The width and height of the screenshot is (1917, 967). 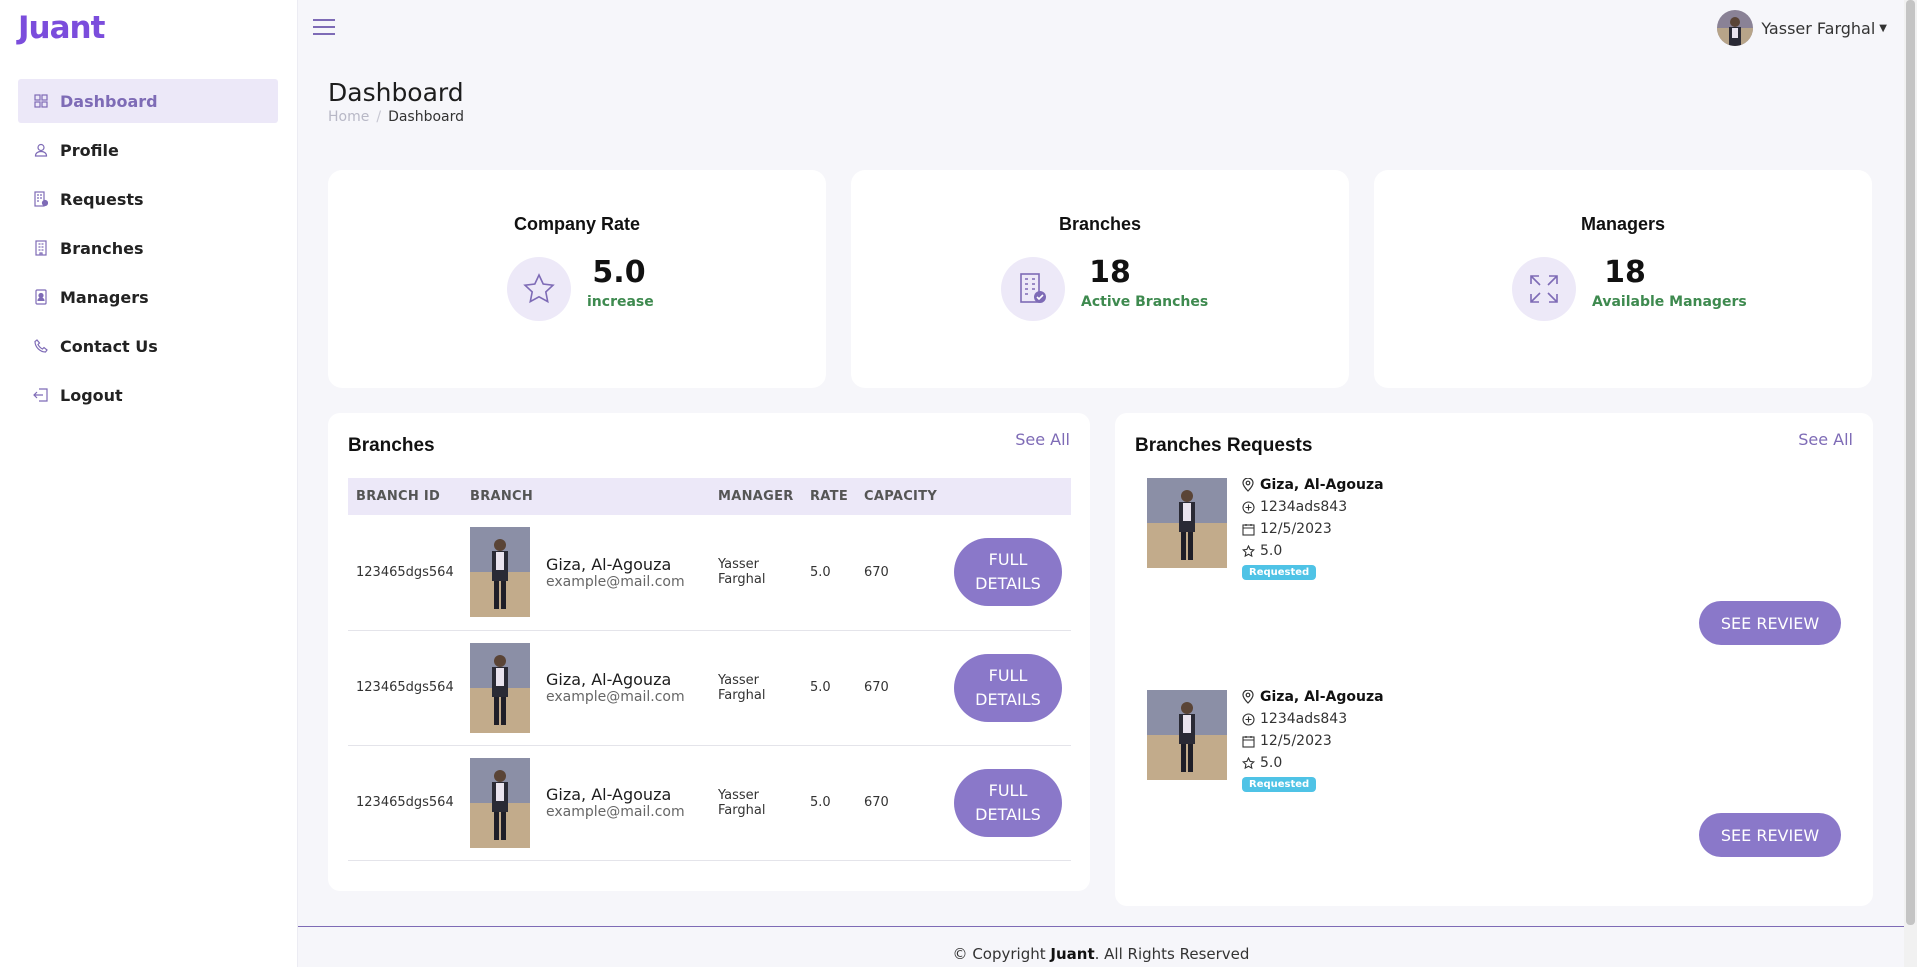 What do you see at coordinates (91, 395) in the screenshot?
I see `sidebar-item-label: Logout` at bounding box center [91, 395].